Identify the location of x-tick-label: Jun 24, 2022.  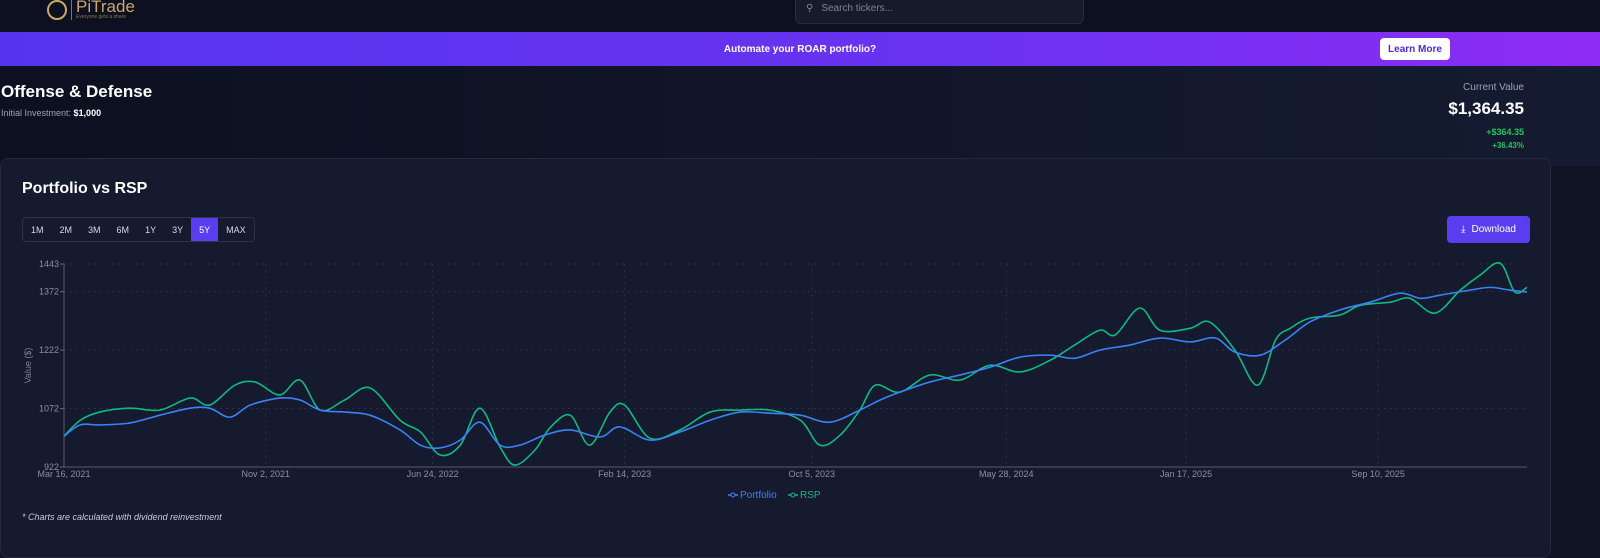
(433, 474).